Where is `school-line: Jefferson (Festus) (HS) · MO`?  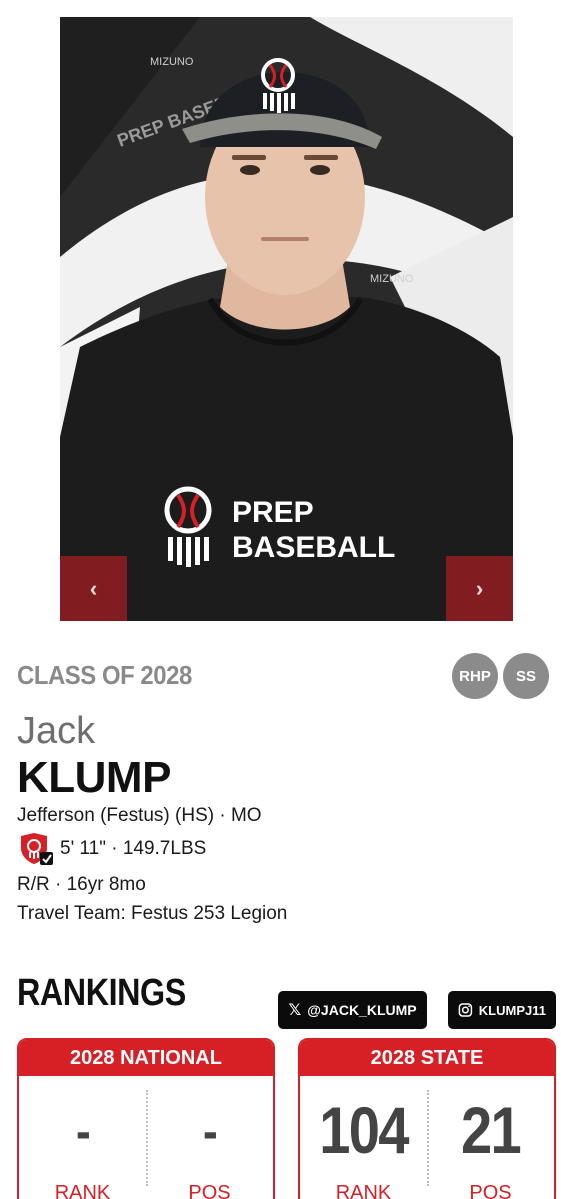
school-line: Jefferson (Festus) (HS) · MO is located at coordinates (139, 815).